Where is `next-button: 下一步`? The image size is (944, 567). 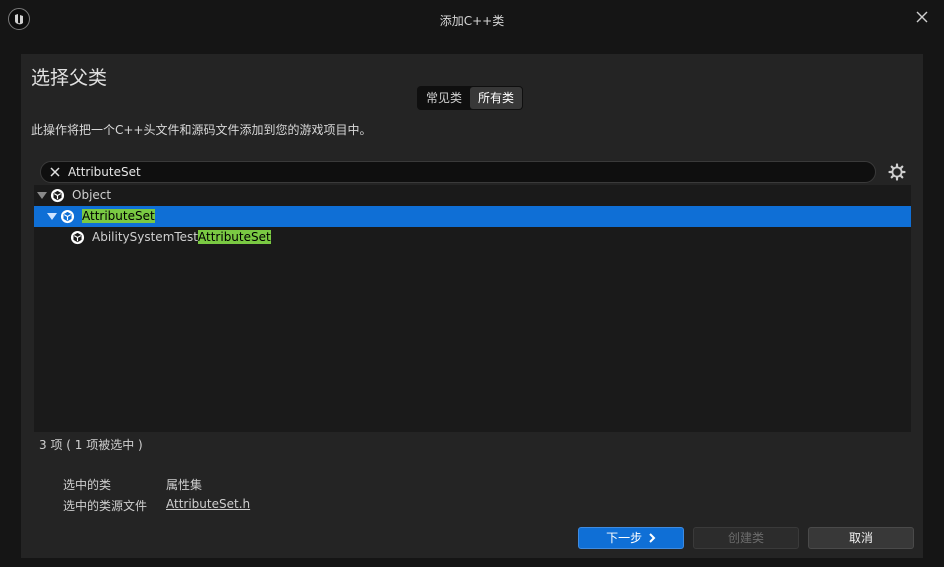 next-button: 下一步 is located at coordinates (631, 538).